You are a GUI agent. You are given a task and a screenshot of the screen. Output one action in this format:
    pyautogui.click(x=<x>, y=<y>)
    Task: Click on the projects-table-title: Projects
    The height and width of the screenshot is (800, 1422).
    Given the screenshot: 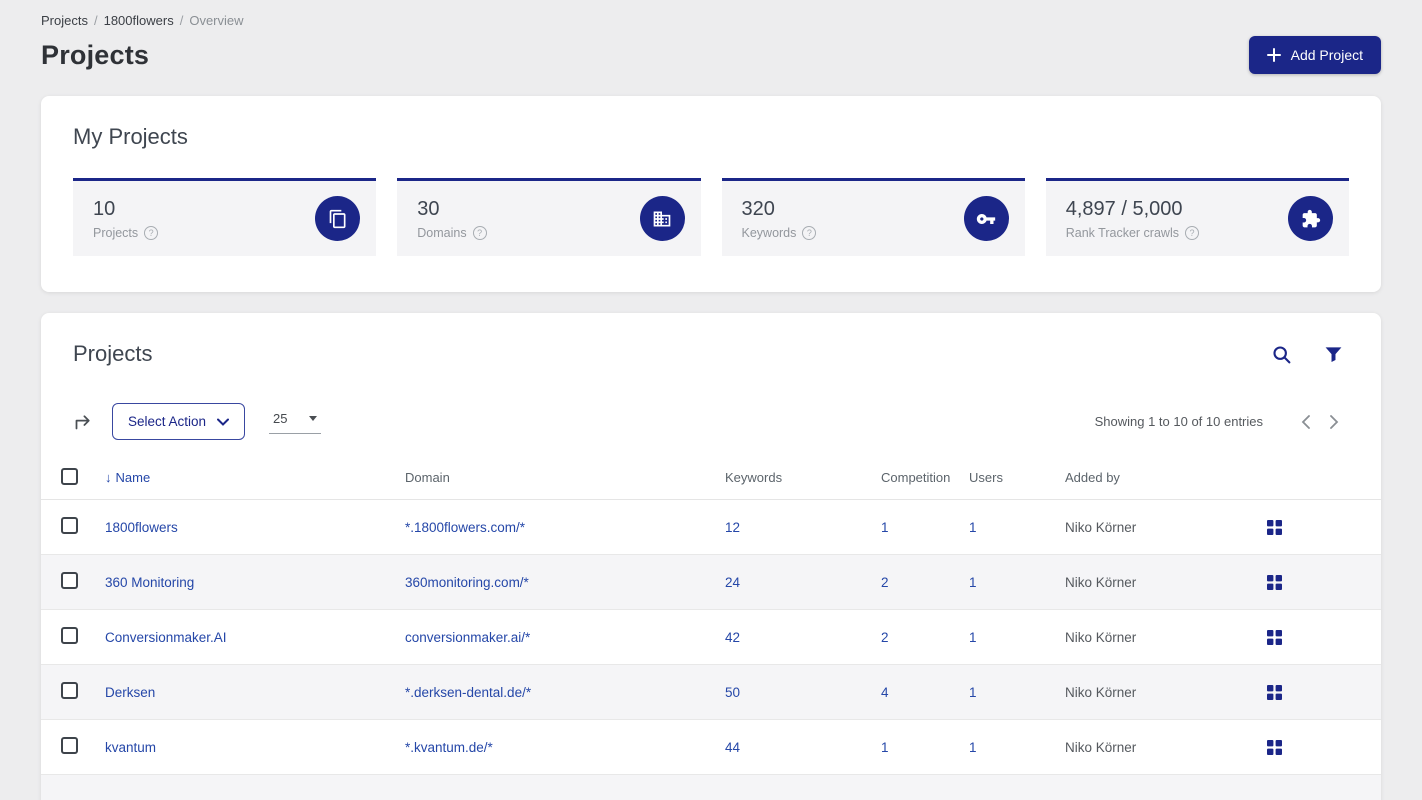 What is the action you would take?
    pyautogui.click(x=113, y=353)
    